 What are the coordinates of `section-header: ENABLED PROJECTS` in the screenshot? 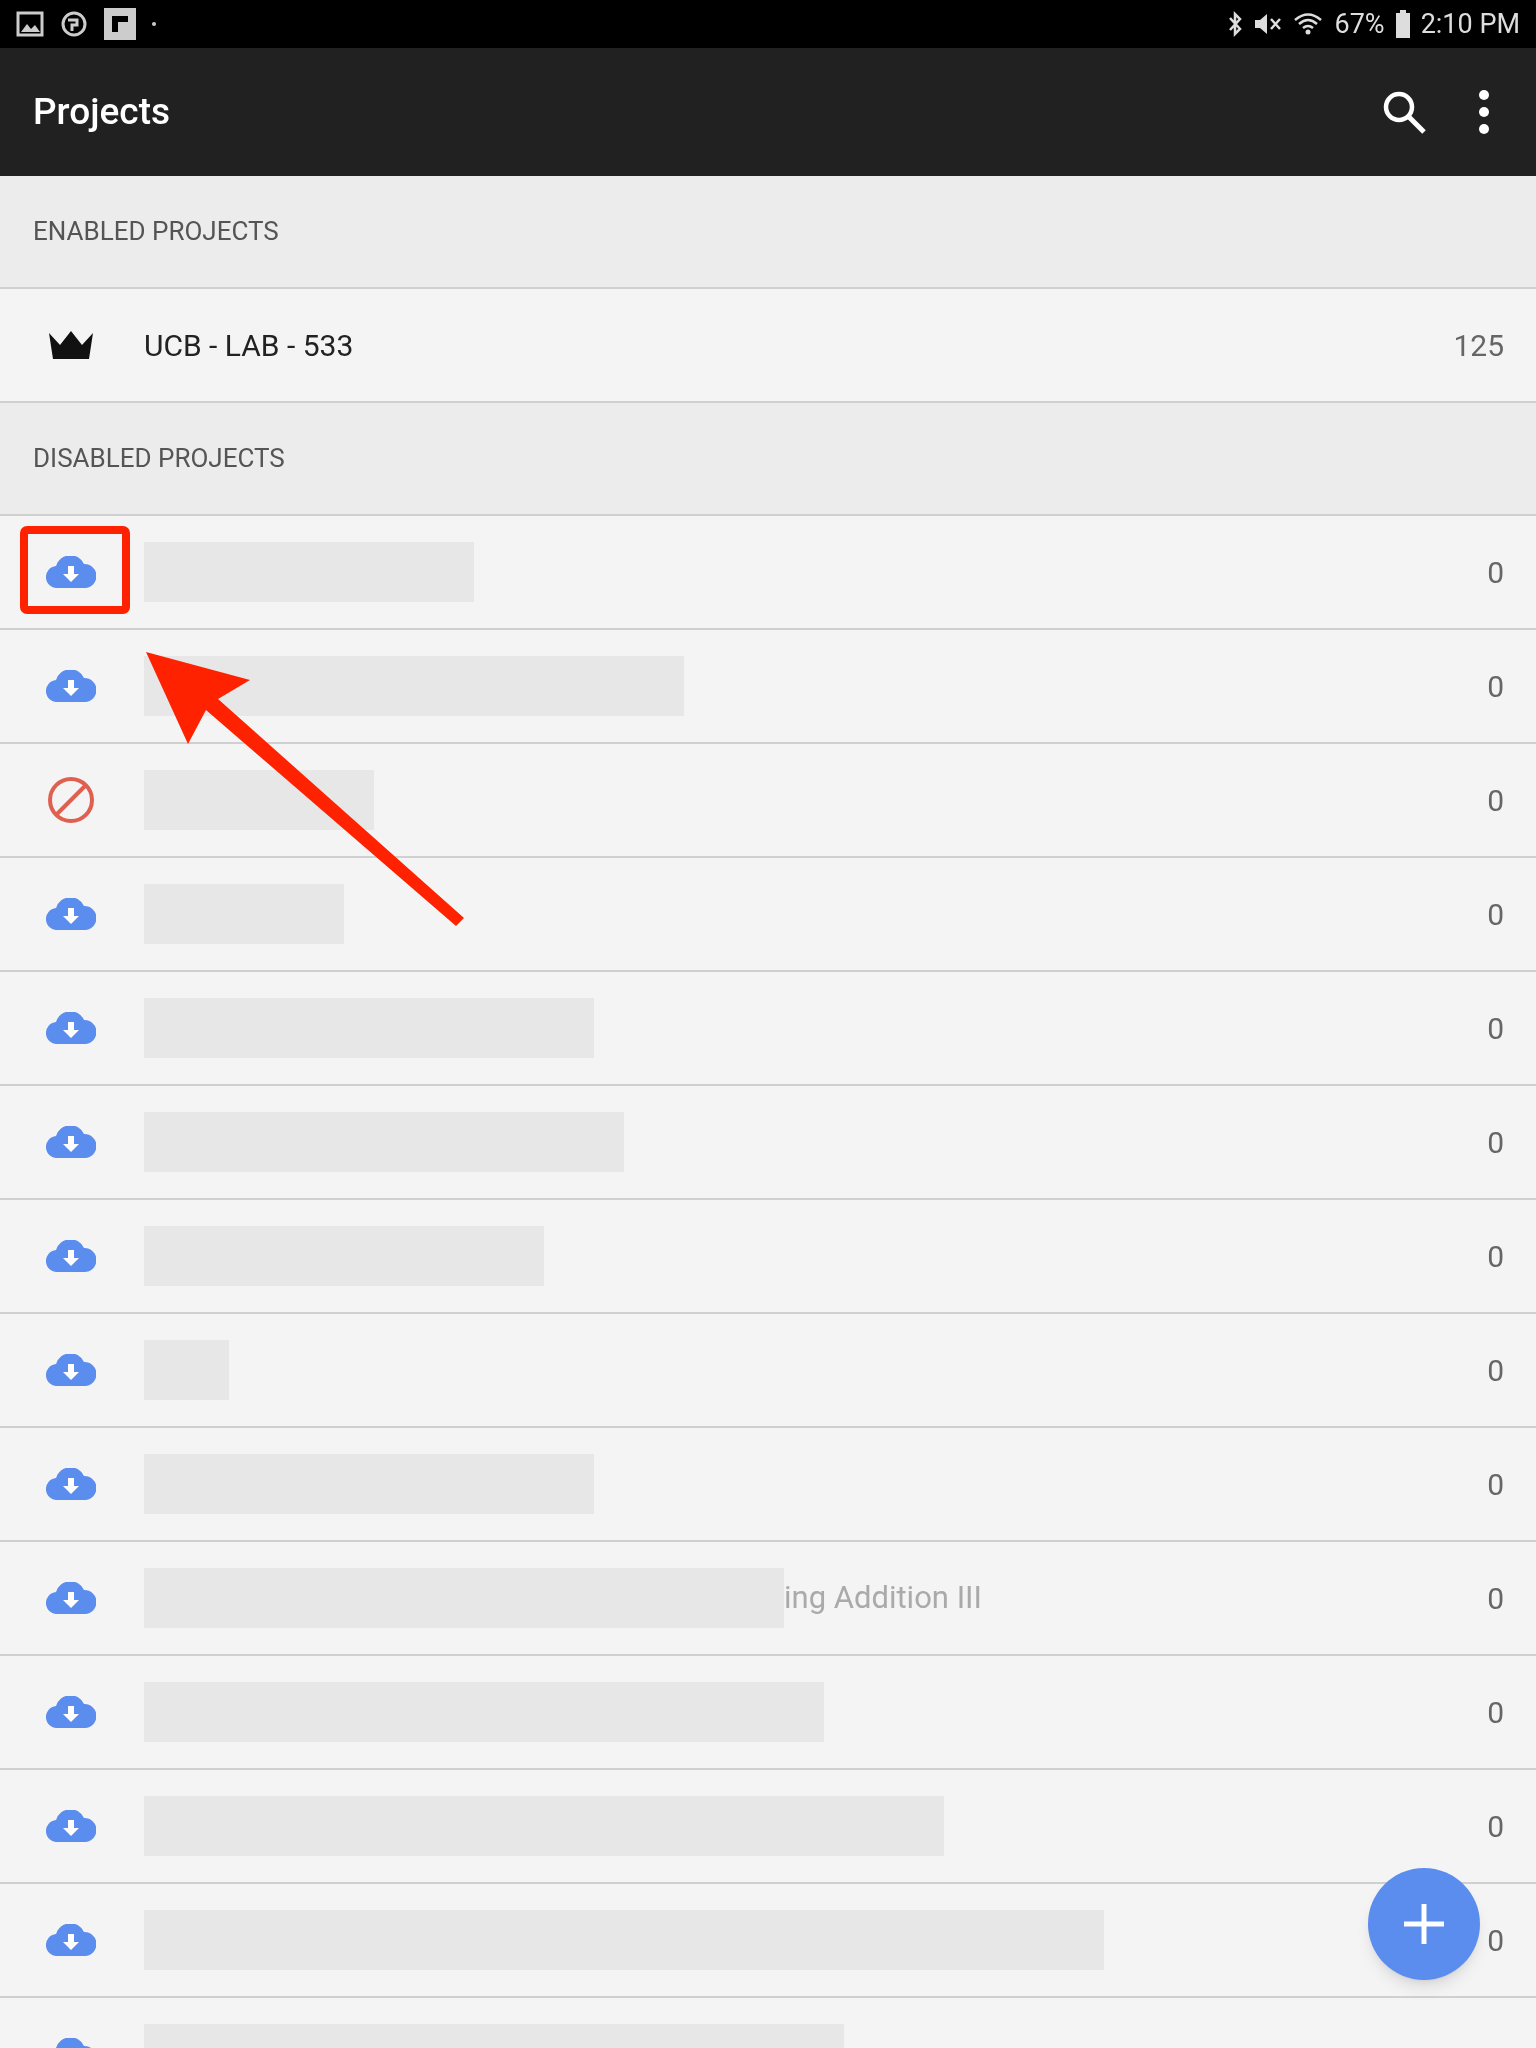 It's located at (156, 231).